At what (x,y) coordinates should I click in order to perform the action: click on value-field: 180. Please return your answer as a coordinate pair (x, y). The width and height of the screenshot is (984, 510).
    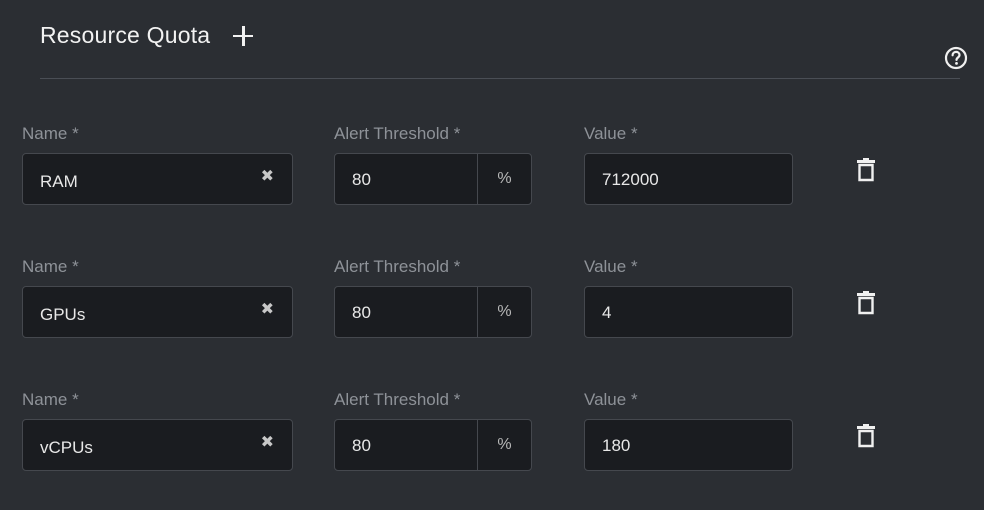
    Looking at the image, I should click on (688, 445).